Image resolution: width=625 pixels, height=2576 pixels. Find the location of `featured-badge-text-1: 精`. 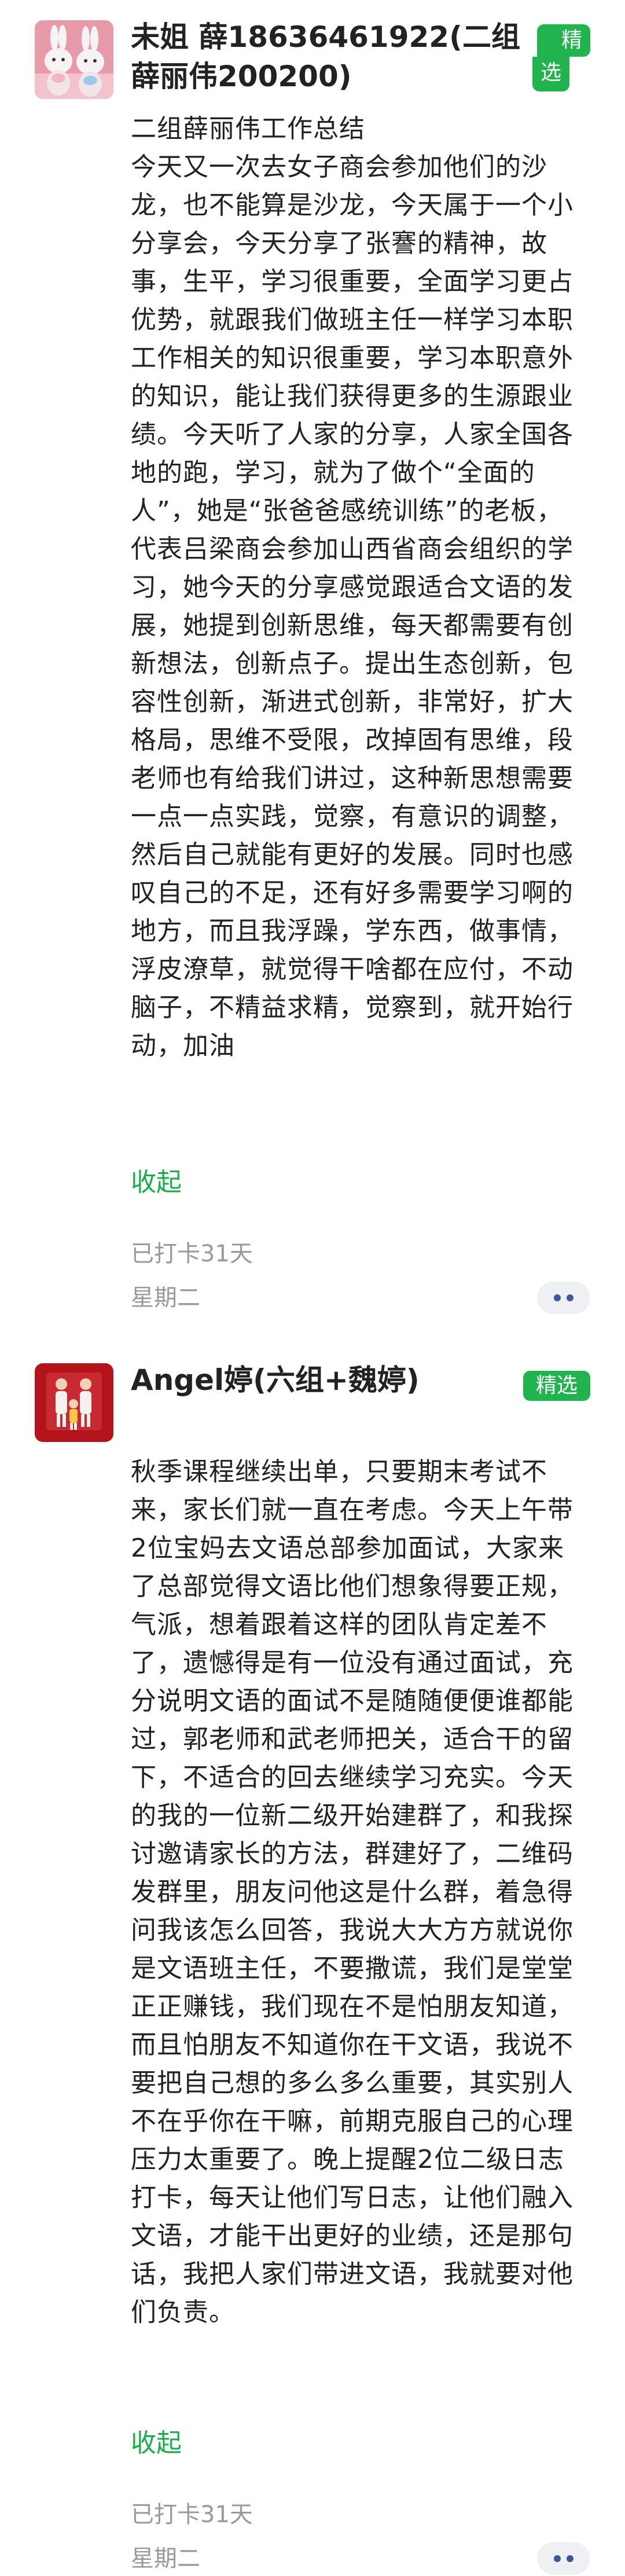

featured-badge-text-1: 精 is located at coordinates (571, 40).